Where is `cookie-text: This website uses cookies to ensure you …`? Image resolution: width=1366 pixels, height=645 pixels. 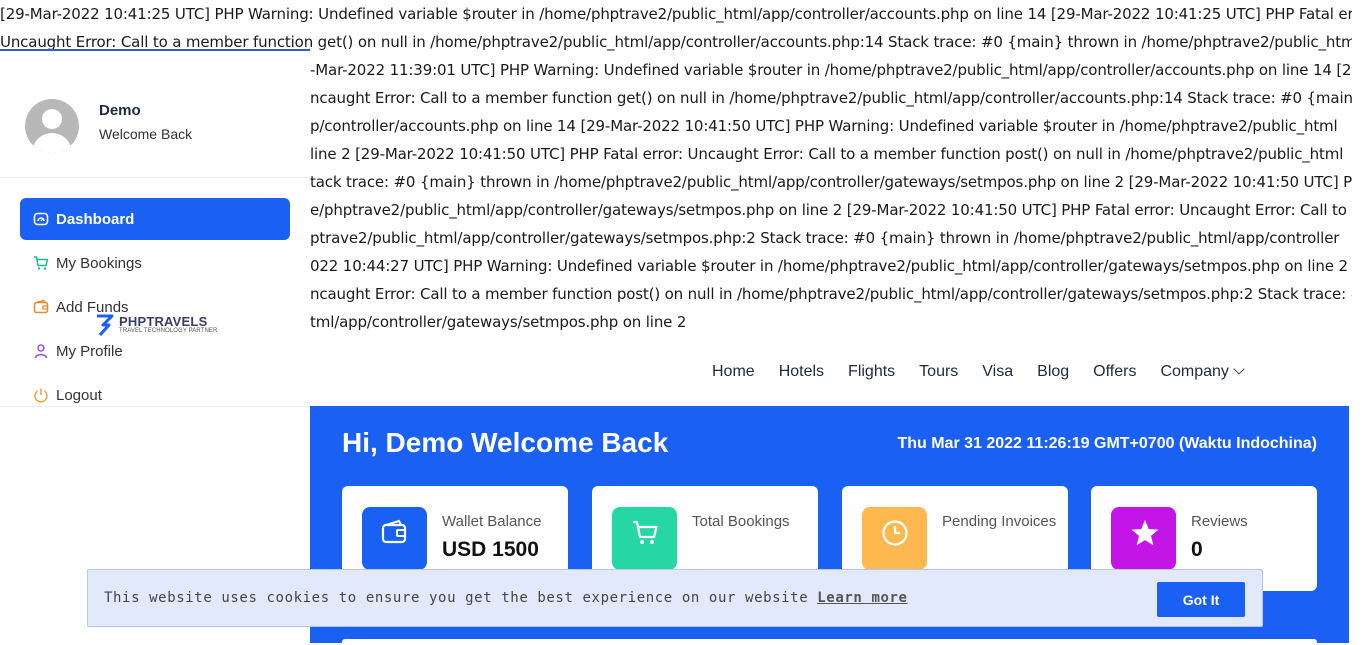
cookie-text: This website uses cookies to ensure you … is located at coordinates (456, 598).